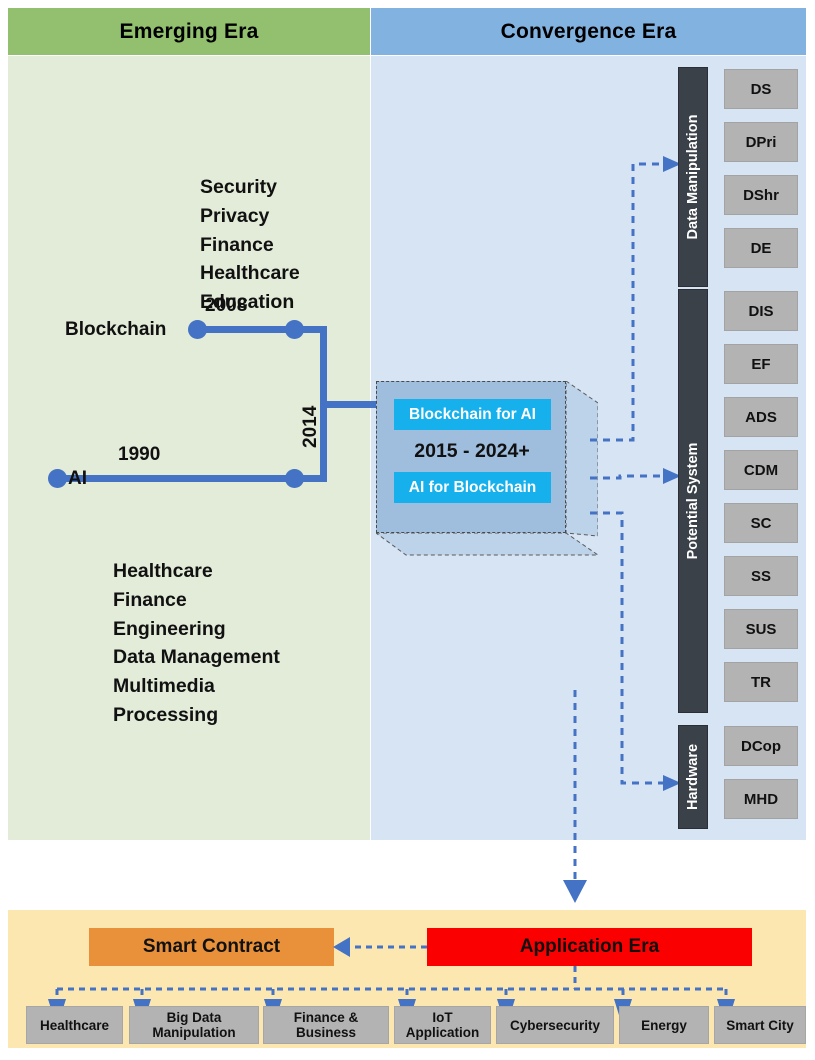 This screenshot has width=815, height=1060. Describe the element at coordinates (664, 1025) in the screenshot. I see `app-box-energy: Energy` at that location.